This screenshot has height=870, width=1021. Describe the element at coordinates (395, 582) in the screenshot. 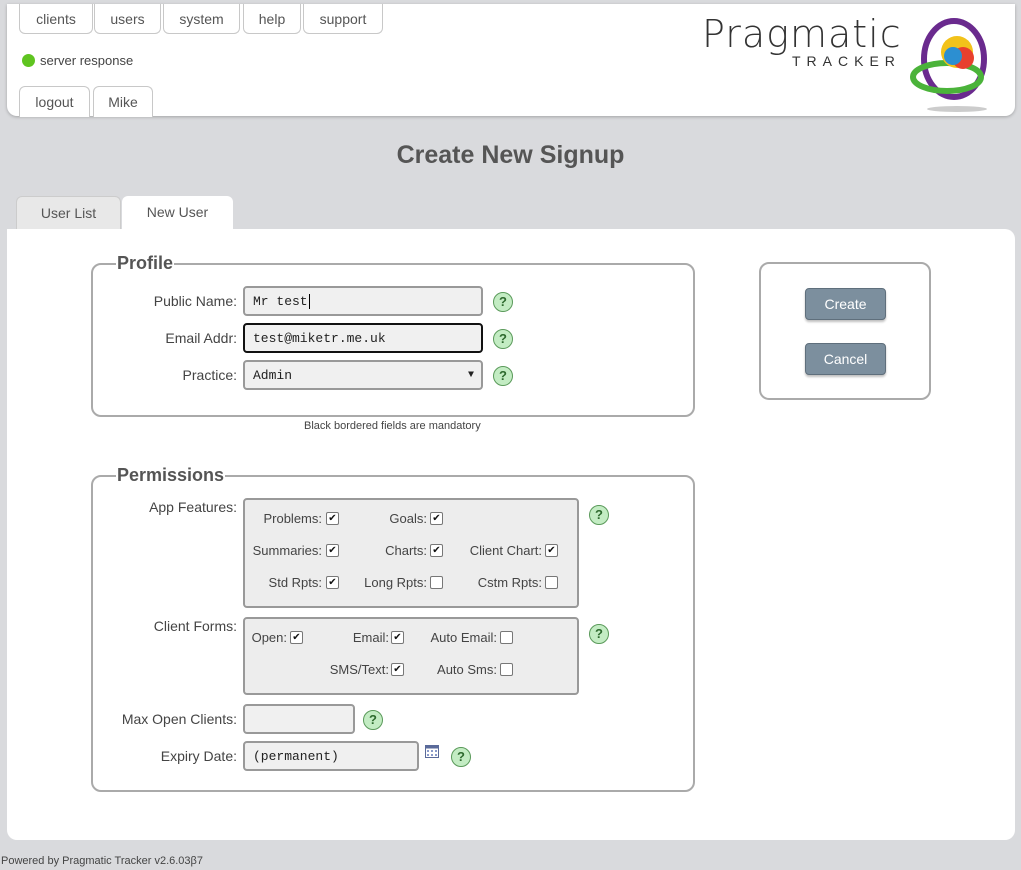

I see `app-feature-label: Long Rpts:` at that location.